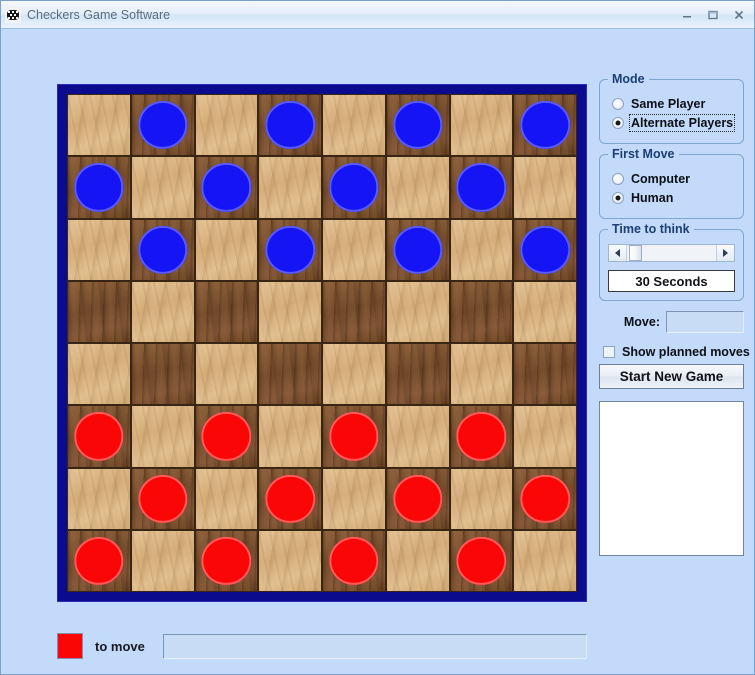 The height and width of the screenshot is (675, 755). Describe the element at coordinates (609, 352) in the screenshot. I see `show-planned-moves-checkbox` at that location.